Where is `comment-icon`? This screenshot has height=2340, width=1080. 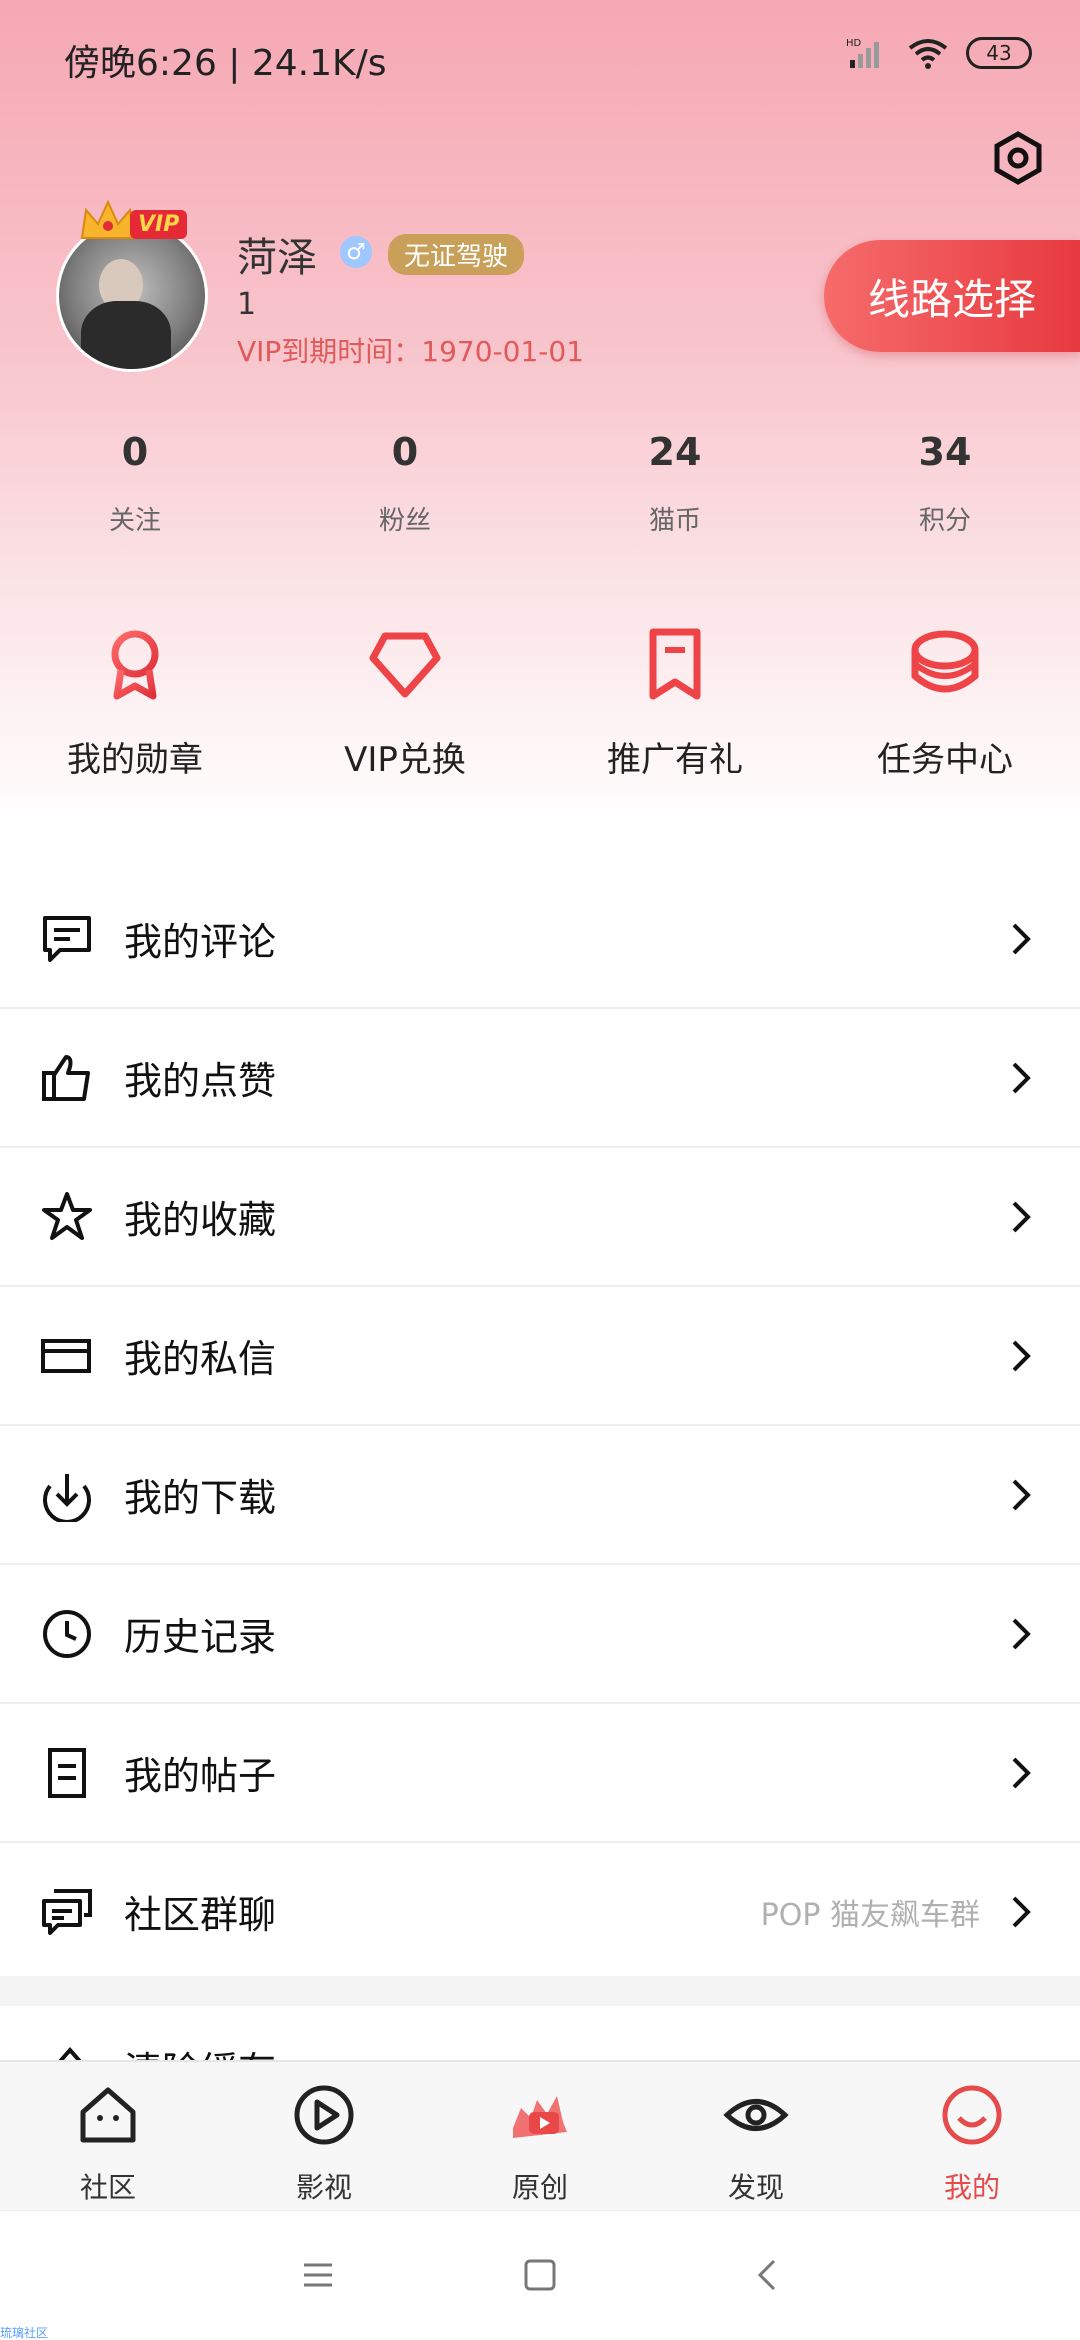
comment-icon is located at coordinates (67, 938).